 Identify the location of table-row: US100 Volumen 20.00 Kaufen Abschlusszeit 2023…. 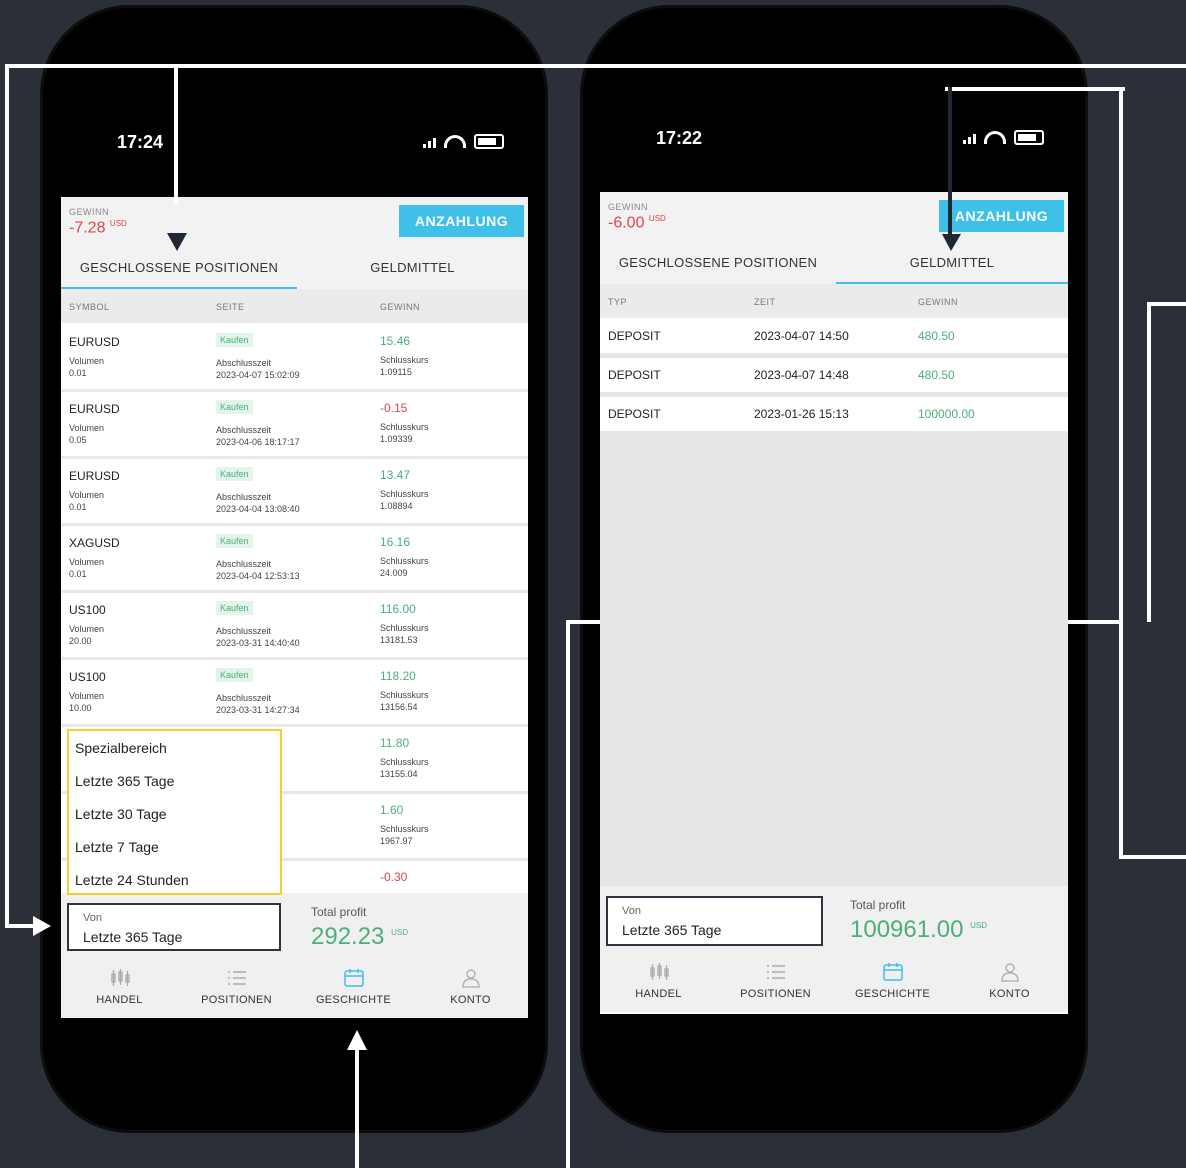
(294, 625).